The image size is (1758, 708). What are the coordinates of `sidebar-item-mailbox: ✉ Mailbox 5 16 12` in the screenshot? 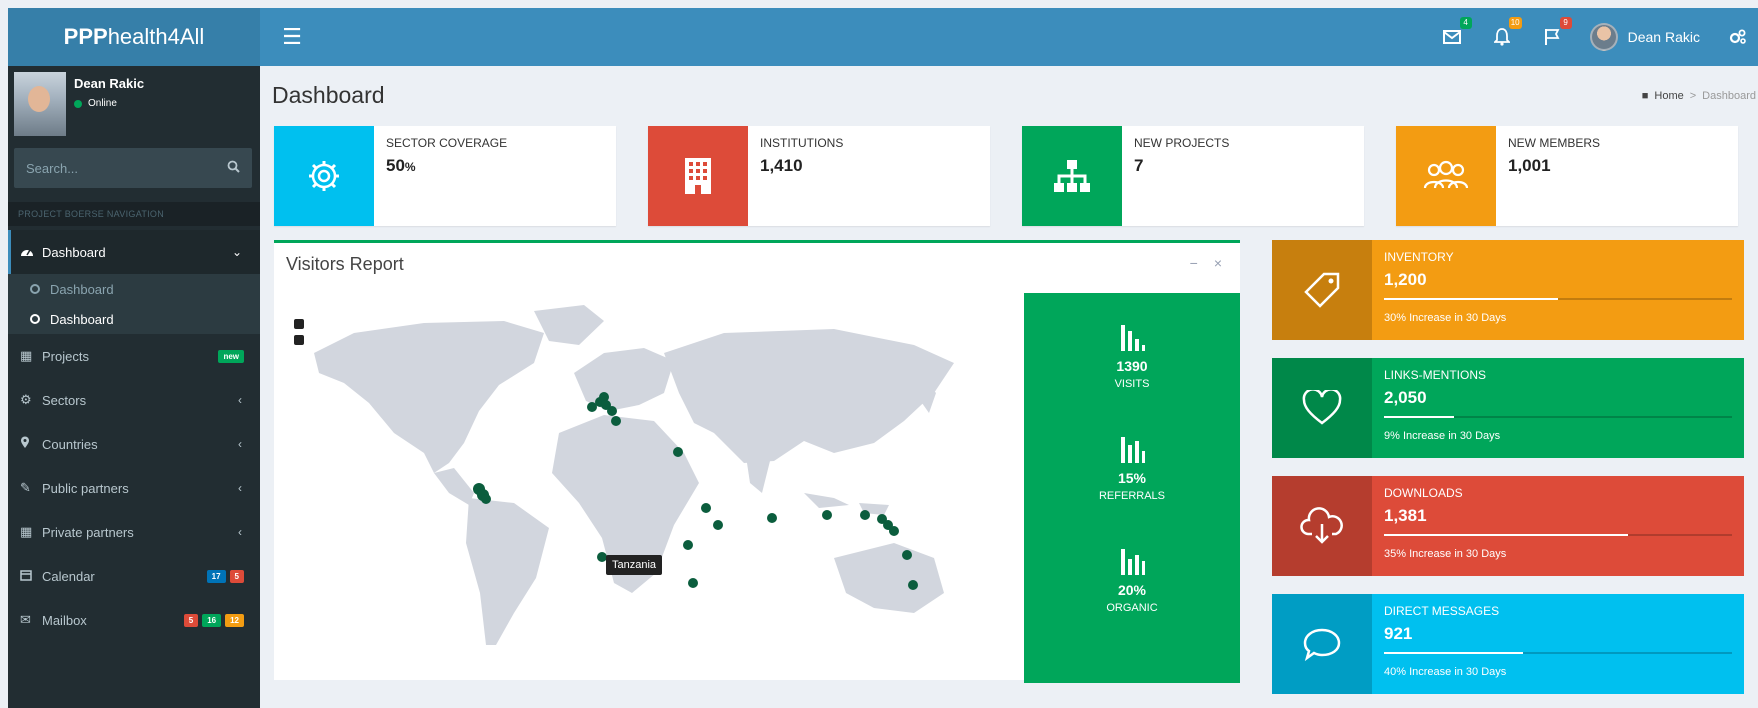 It's located at (134, 620).